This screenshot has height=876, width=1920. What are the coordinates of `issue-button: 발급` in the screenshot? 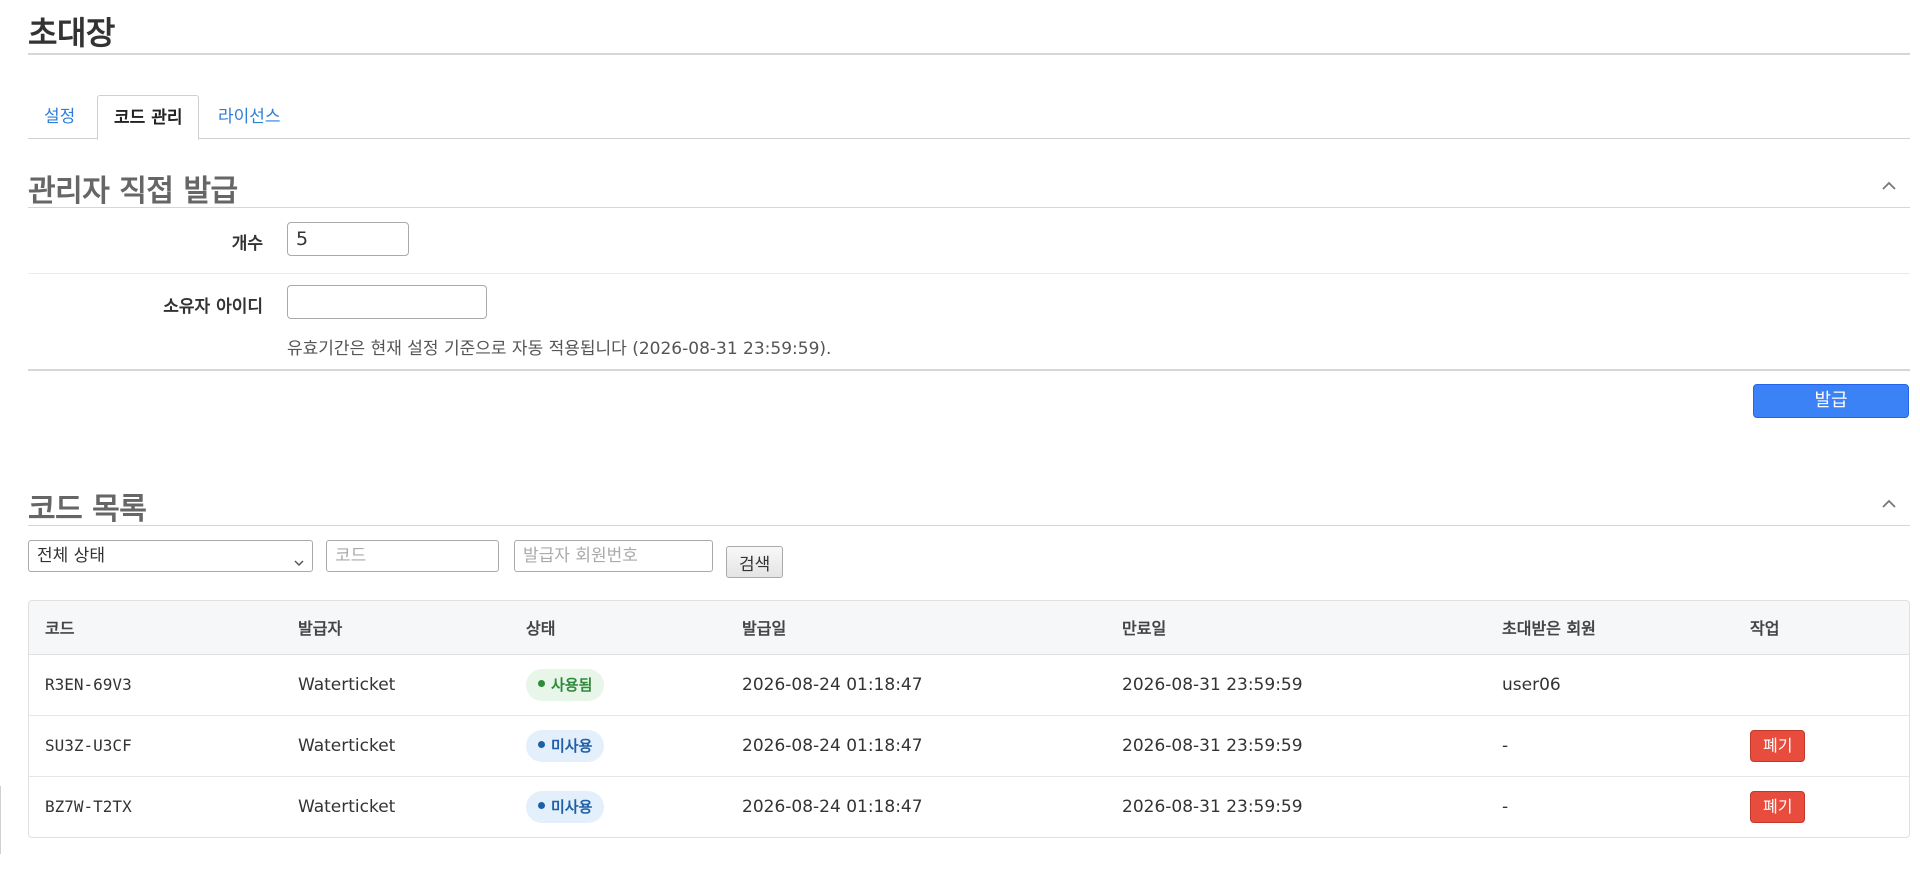 It's located at (1831, 401).